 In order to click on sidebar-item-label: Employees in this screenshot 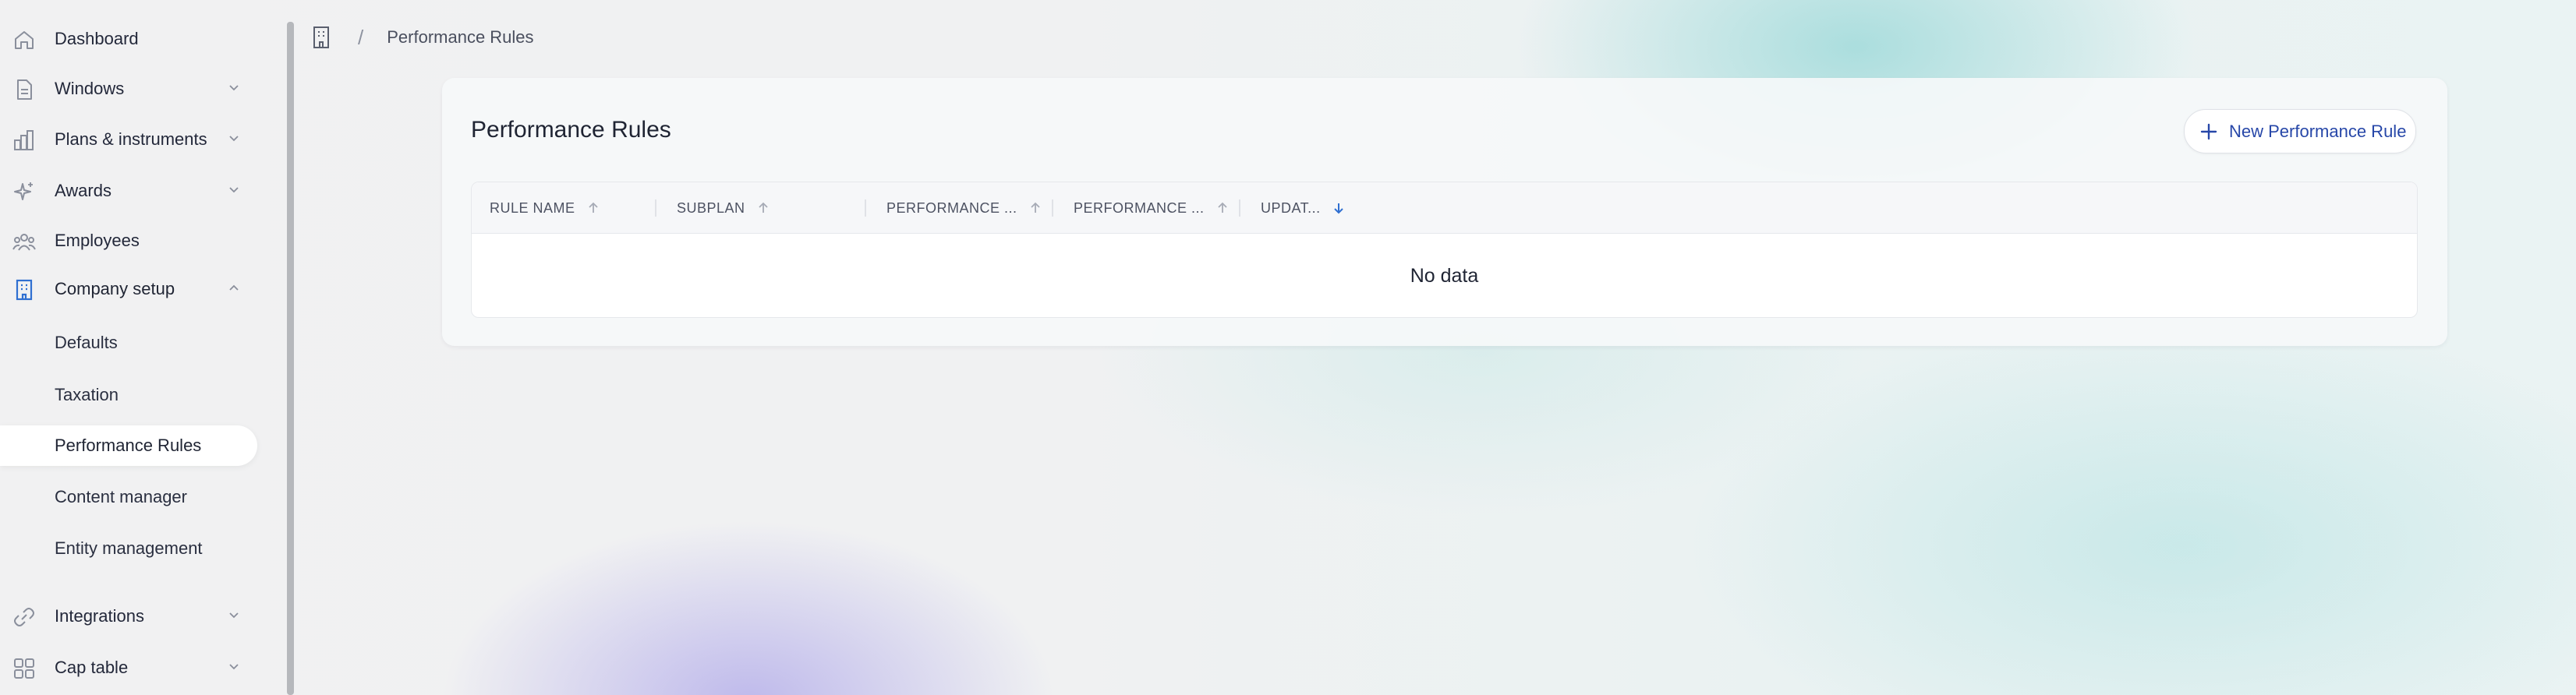, I will do `click(97, 240)`.